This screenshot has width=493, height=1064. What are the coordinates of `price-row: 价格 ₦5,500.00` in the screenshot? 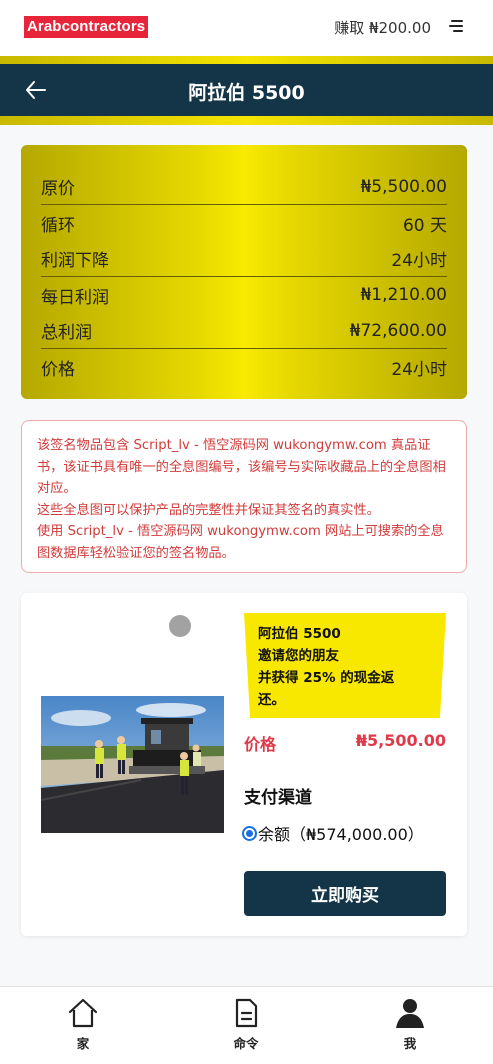 It's located at (345, 743).